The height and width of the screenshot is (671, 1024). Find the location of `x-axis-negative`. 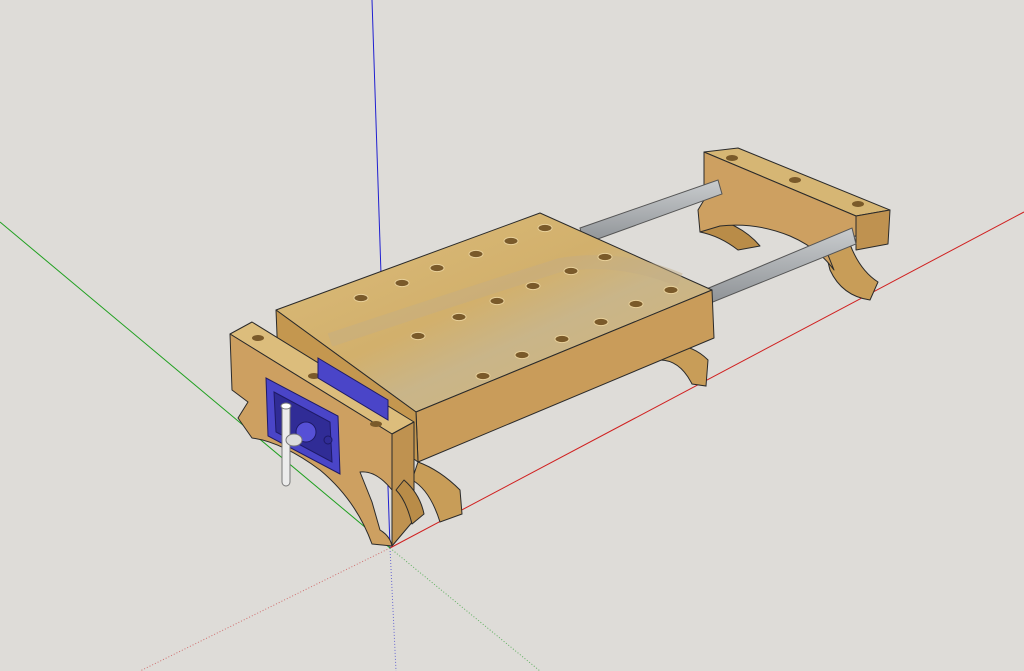

x-axis-negative is located at coordinates (265, 609).